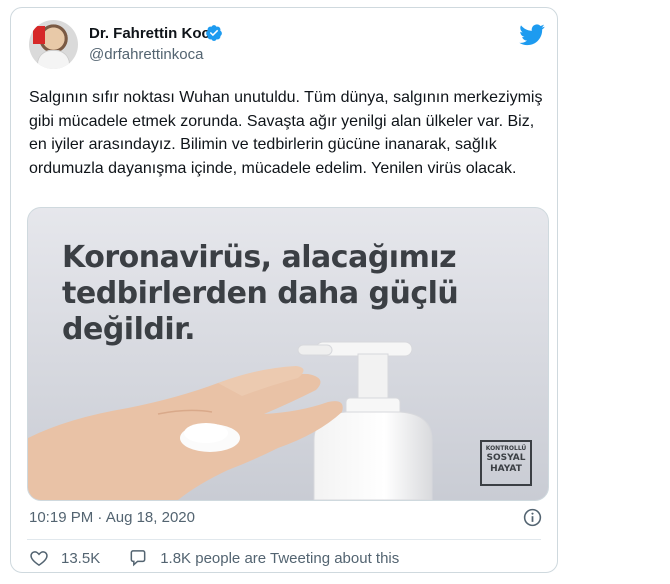 The width and height of the screenshot is (670, 584). What do you see at coordinates (214, 33) in the screenshot?
I see `verified-badge-icon` at bounding box center [214, 33].